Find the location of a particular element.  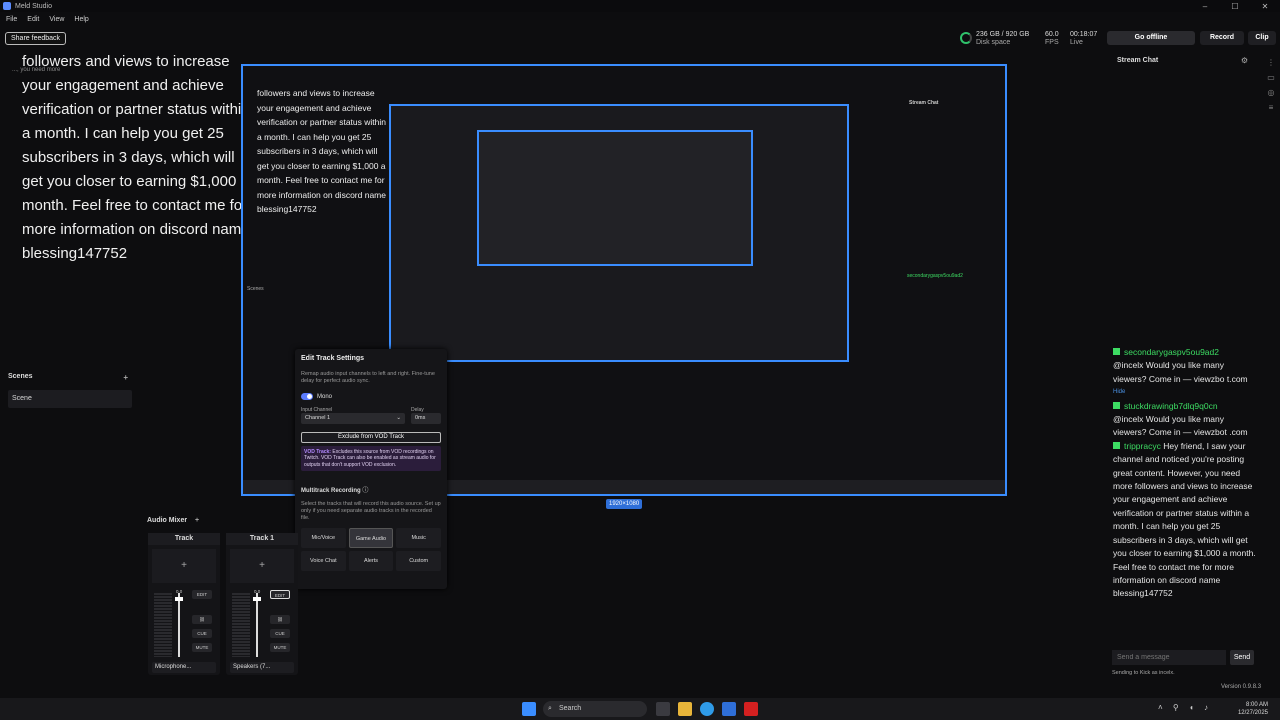

overlay-partial-text: ..., you need more is located at coordinates (36, 70).